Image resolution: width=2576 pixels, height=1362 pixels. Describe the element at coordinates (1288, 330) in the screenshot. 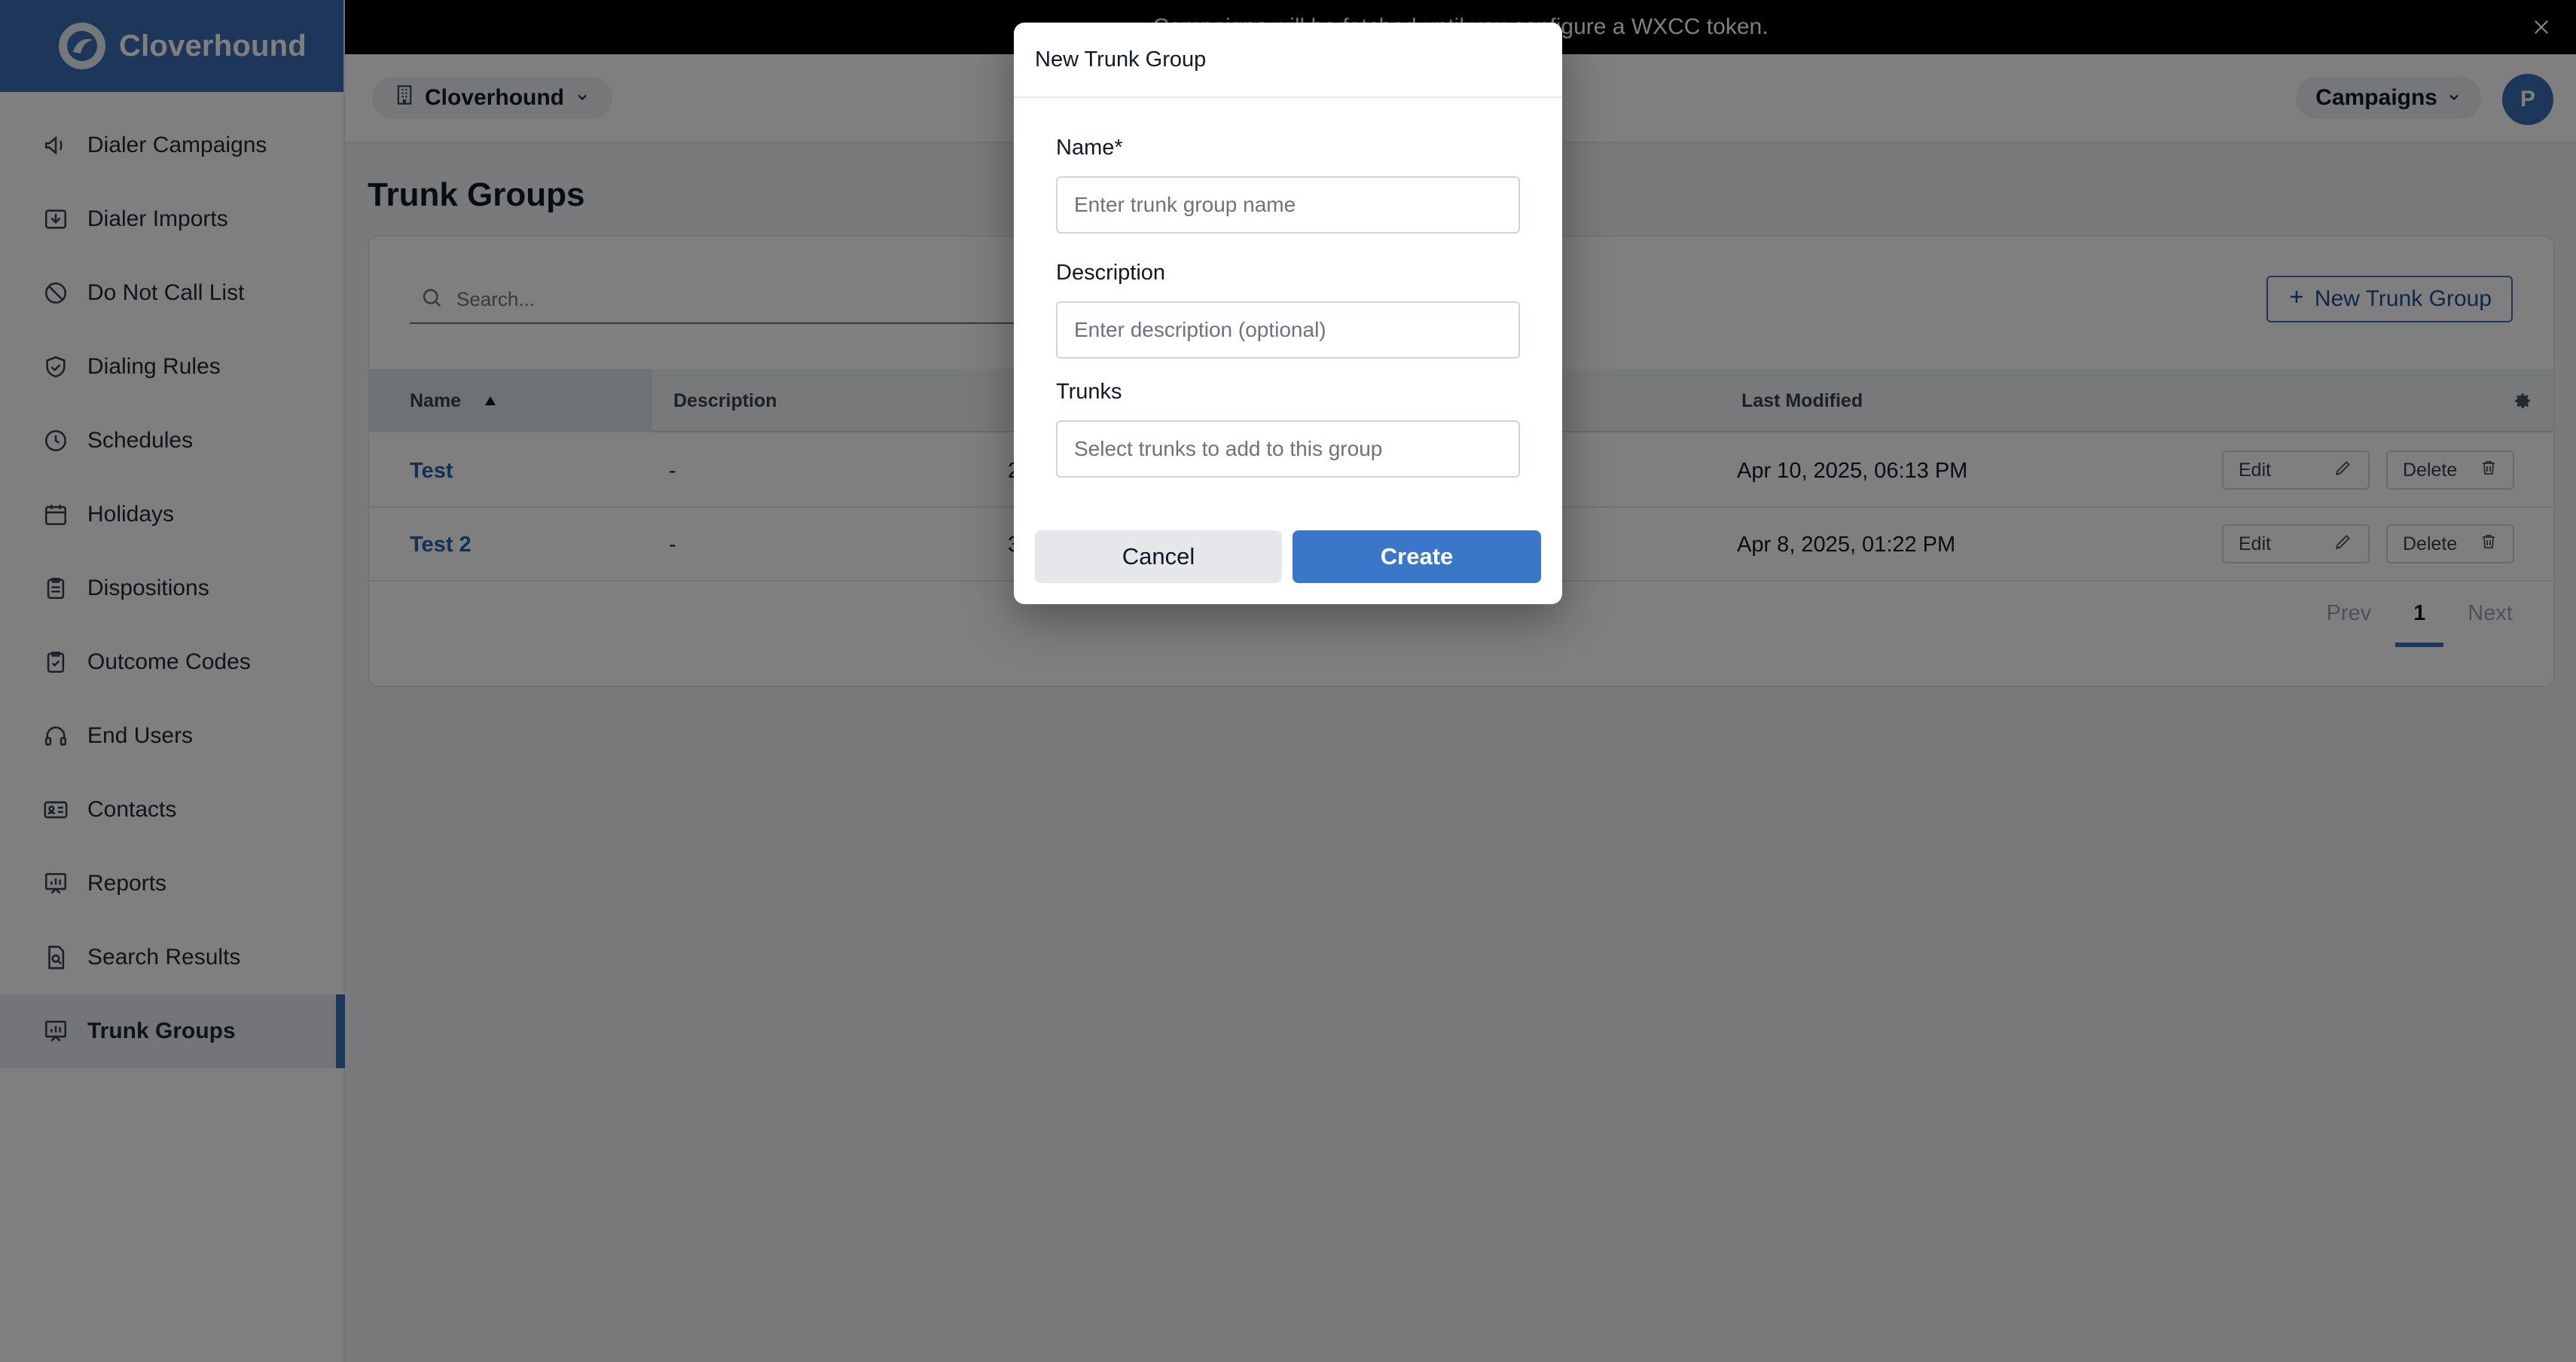

I see `trunk-group-description-input` at that location.